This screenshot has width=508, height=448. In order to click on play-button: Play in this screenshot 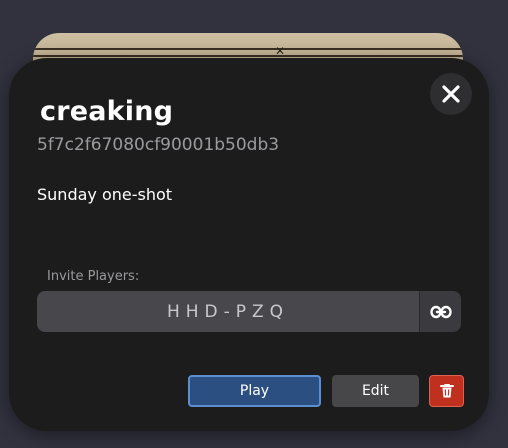, I will do `click(254, 391)`.